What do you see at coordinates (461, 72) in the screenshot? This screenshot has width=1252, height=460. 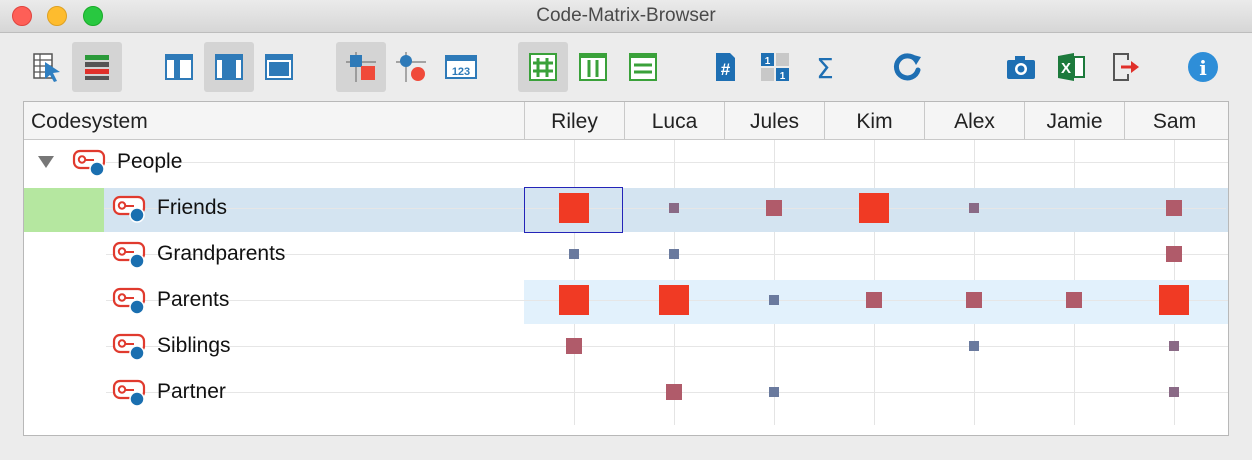 I see `svg-text: 123` at bounding box center [461, 72].